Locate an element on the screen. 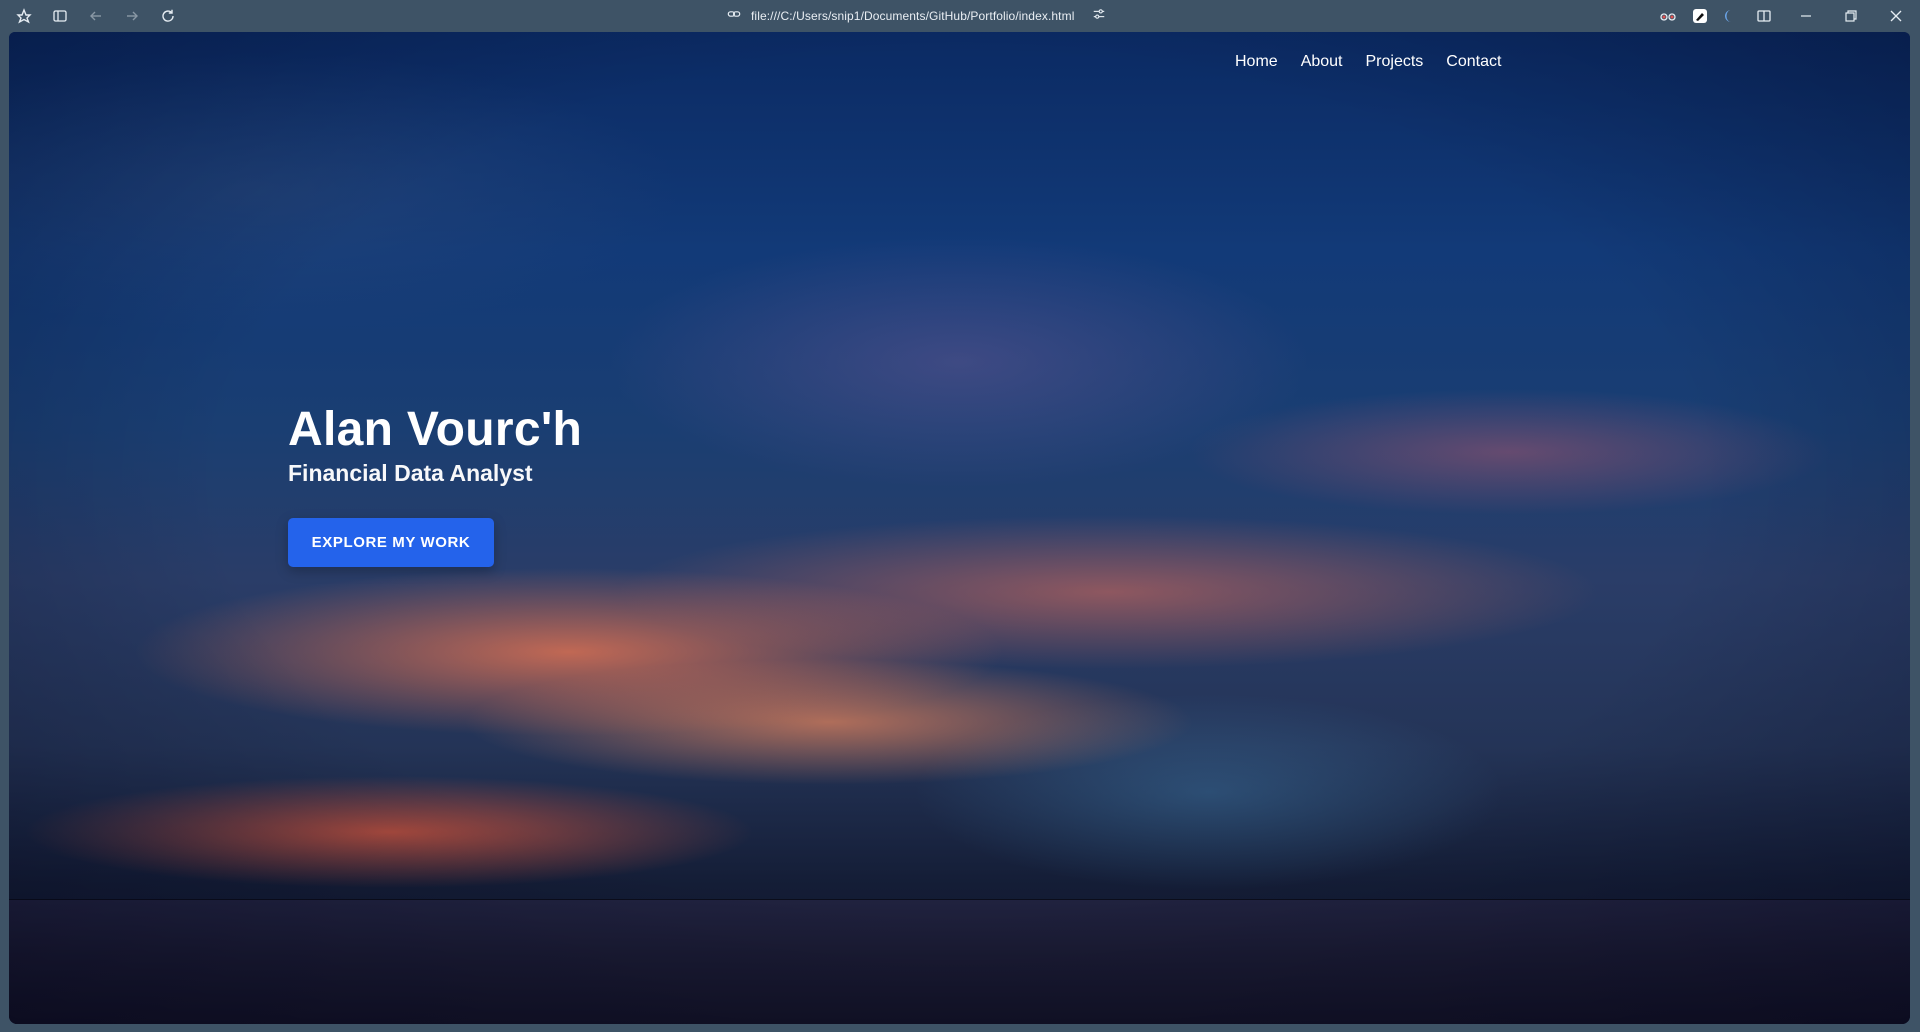 The width and height of the screenshot is (1920, 1032). nav-about-link: About is located at coordinates (1322, 62).